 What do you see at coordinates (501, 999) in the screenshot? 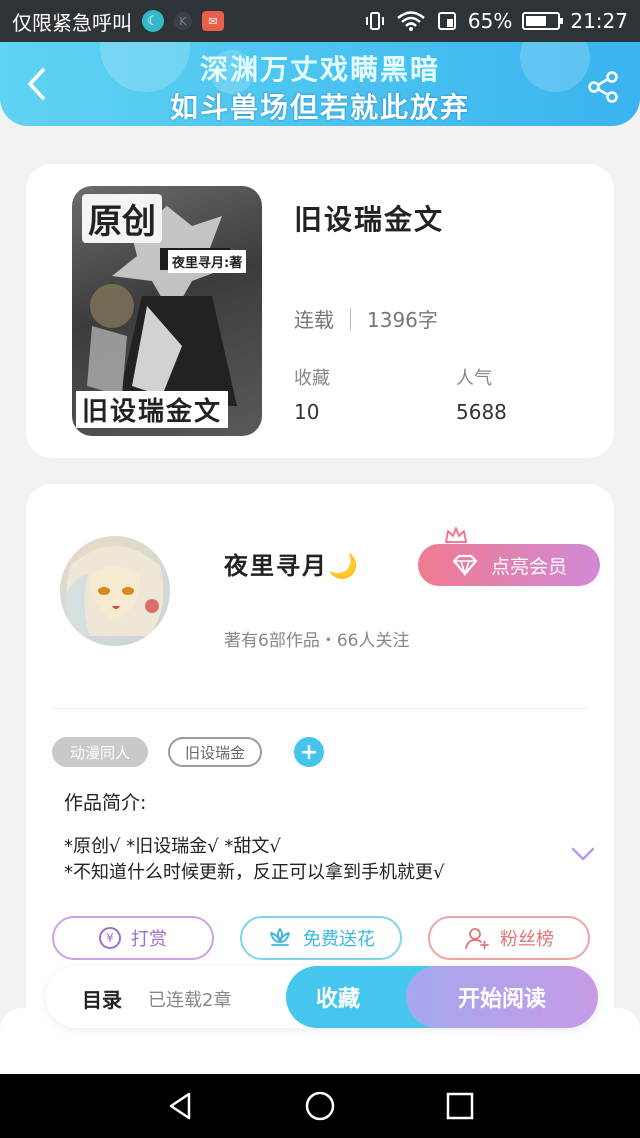
I see `start-reading-label: 开始阅读` at bounding box center [501, 999].